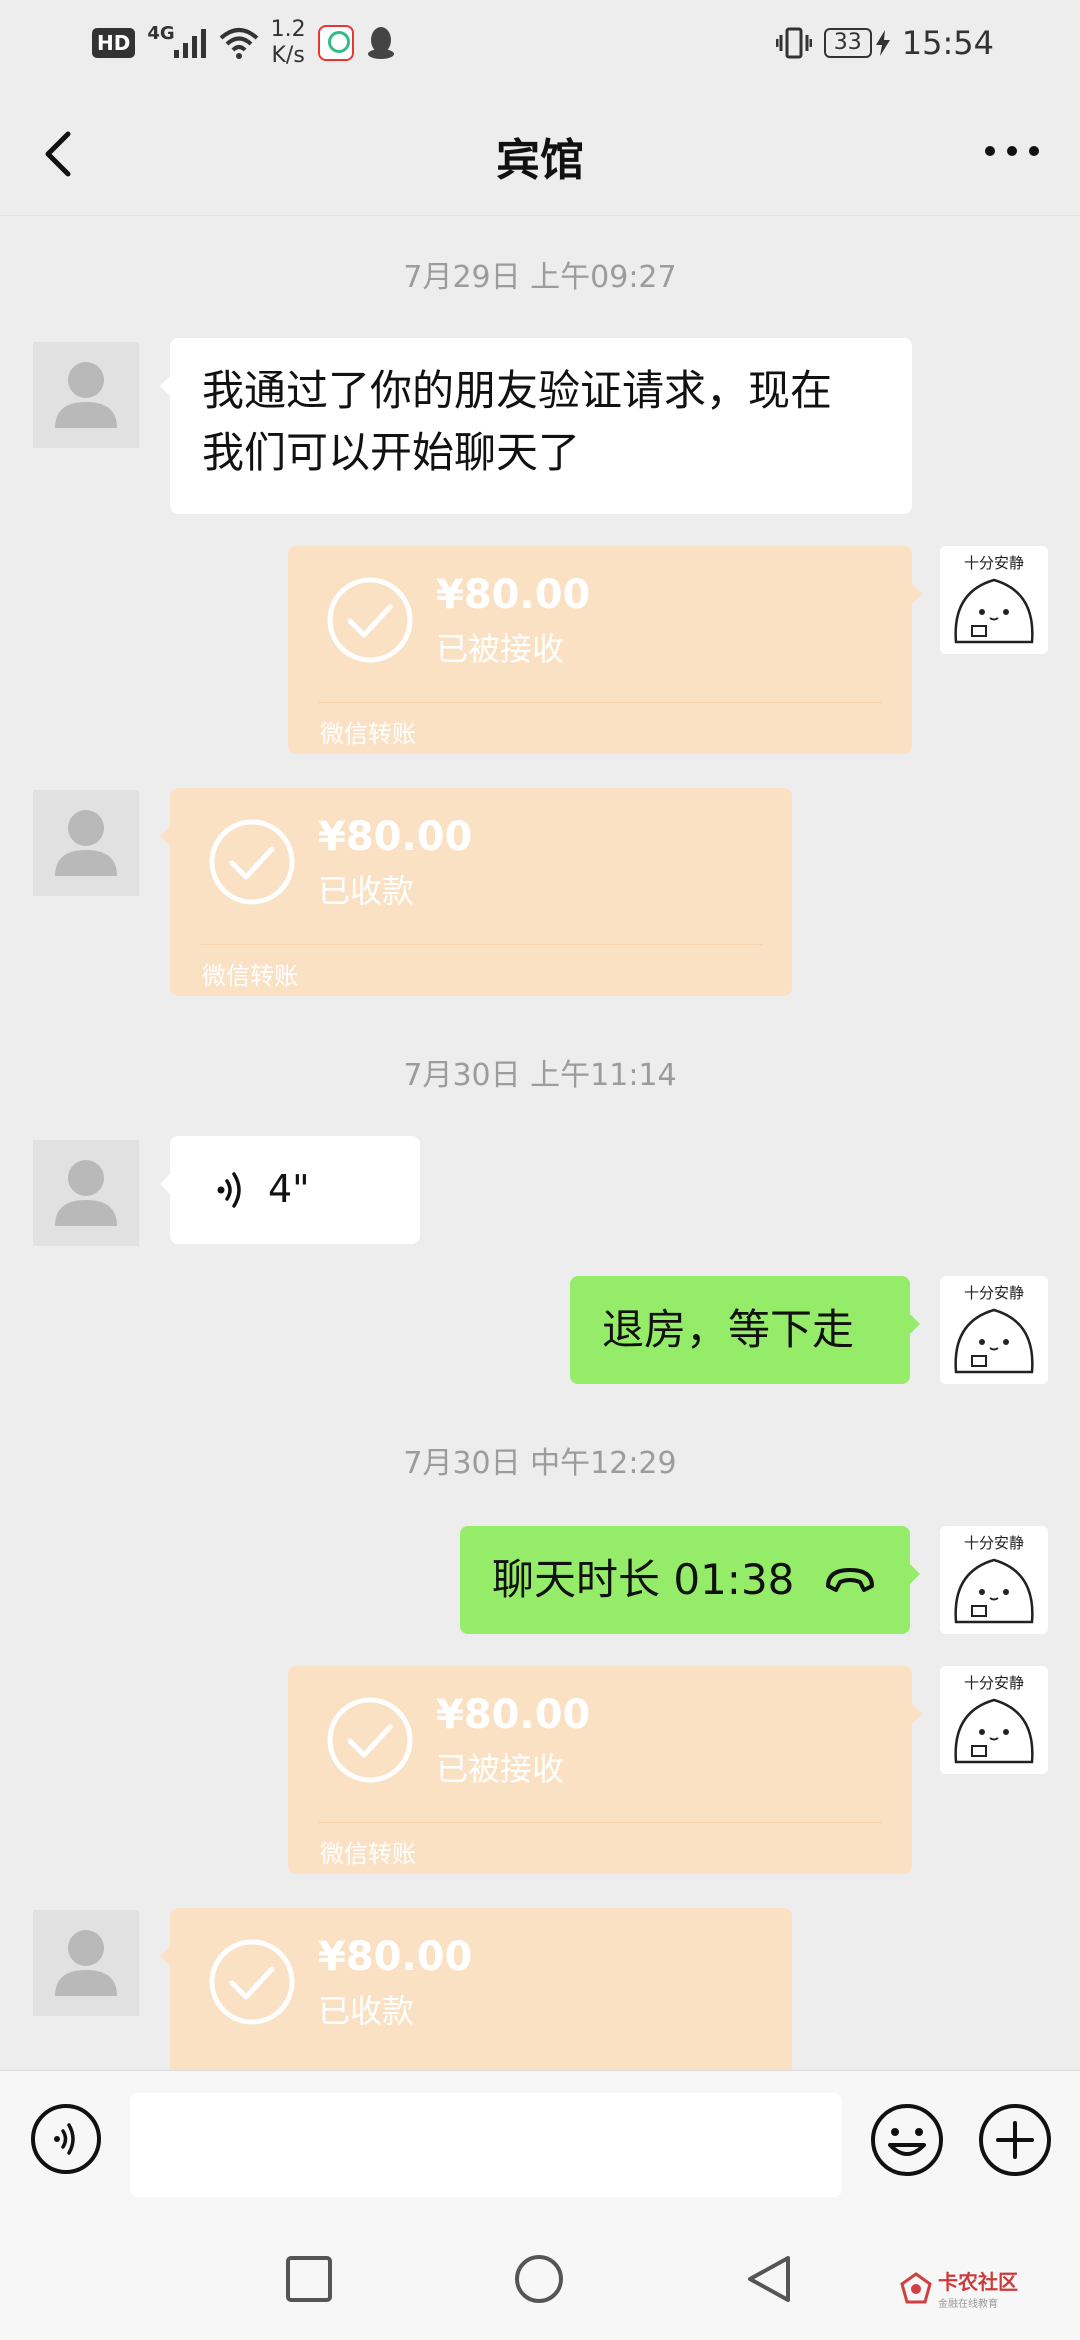  I want to click on status-left: HD 4G 1.2 K/s, so click(244, 43).